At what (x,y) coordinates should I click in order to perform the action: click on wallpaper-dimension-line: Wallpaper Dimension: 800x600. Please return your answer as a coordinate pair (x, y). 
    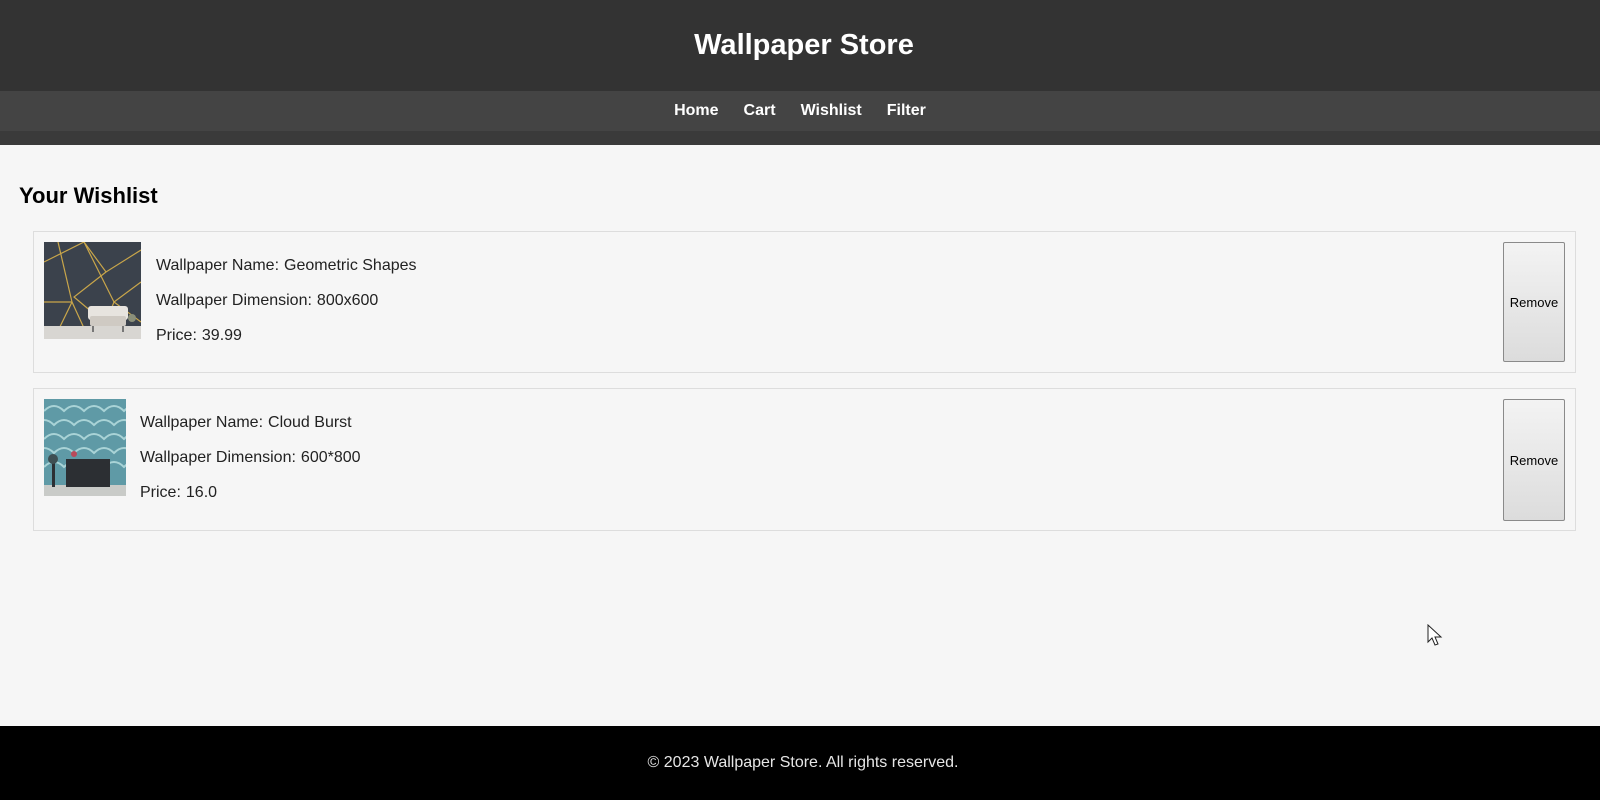
    Looking at the image, I should click on (286, 300).